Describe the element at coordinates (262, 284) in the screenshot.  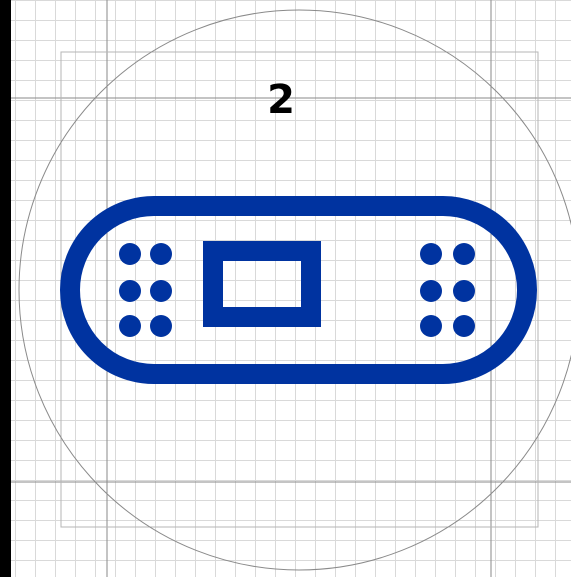
I see `bandage-pad` at that location.